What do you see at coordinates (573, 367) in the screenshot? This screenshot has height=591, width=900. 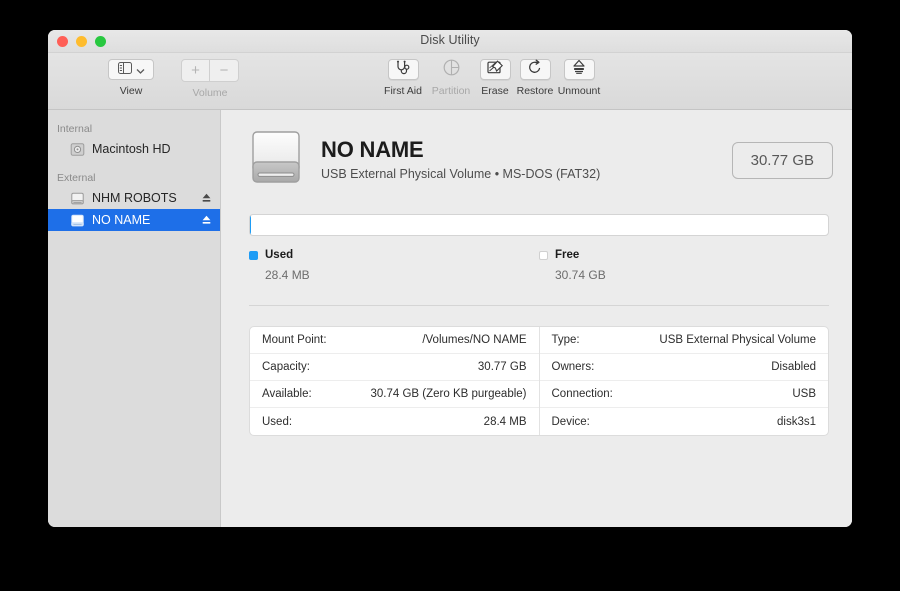 I see `info-key: Owners:` at bounding box center [573, 367].